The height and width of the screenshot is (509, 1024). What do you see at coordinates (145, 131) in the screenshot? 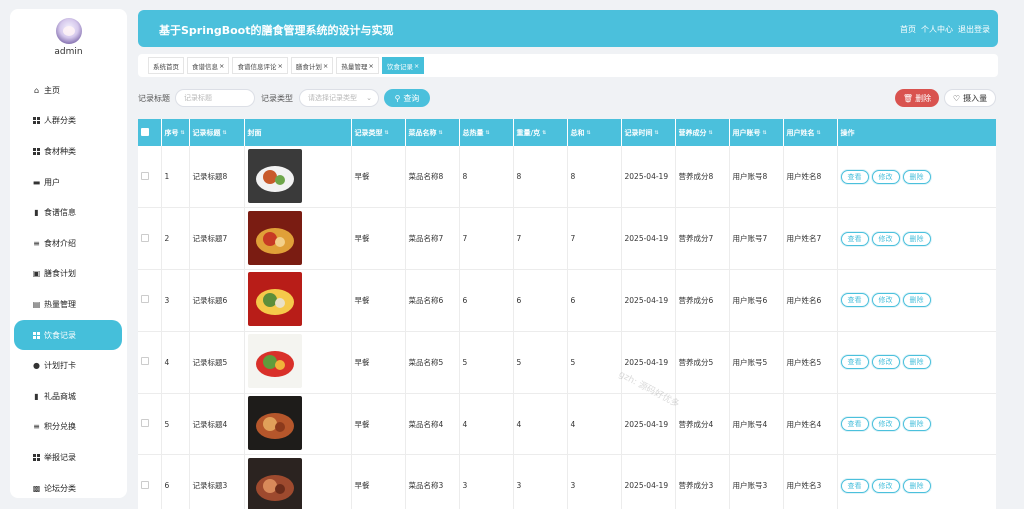
I see `select-all-checkbox` at bounding box center [145, 131].